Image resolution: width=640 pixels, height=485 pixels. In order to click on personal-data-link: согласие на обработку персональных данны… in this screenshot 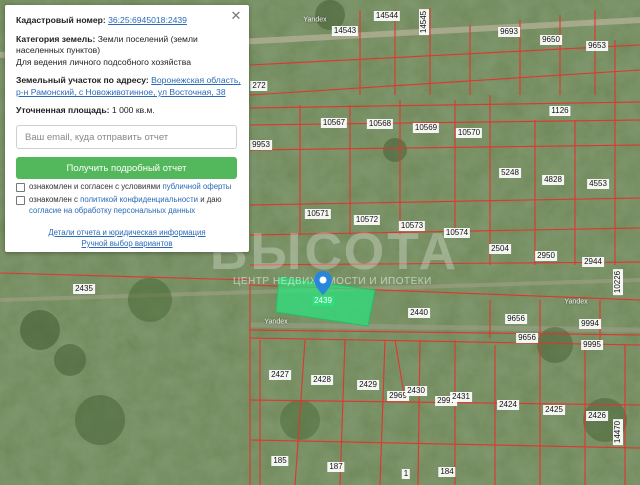, I will do `click(112, 210)`.